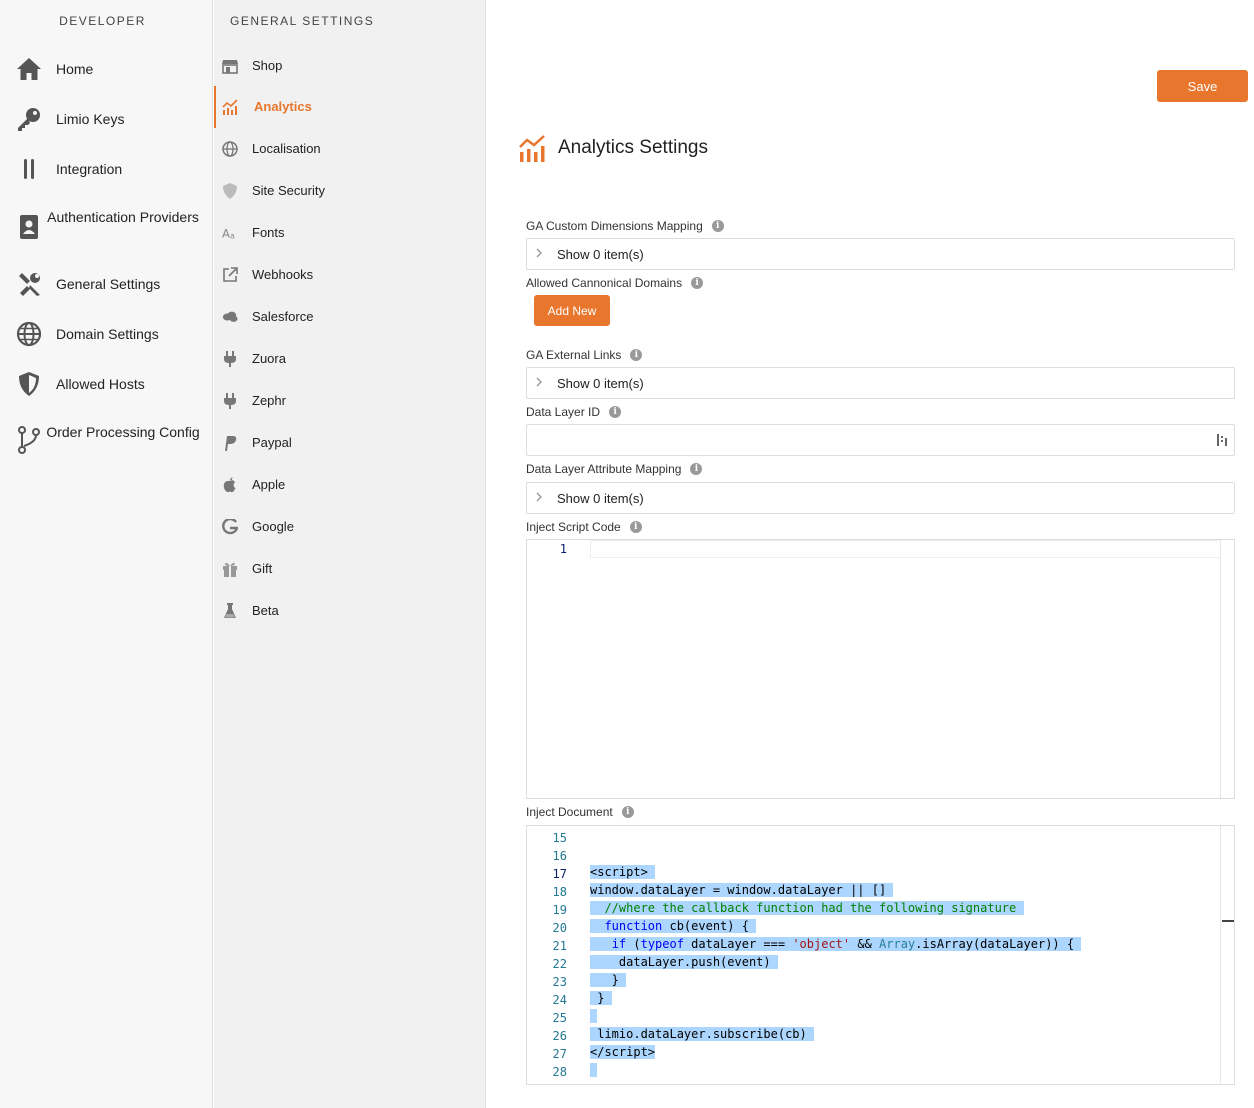 This screenshot has width=1254, height=1108. I want to click on sidebar-item-label: Google, so click(273, 526).